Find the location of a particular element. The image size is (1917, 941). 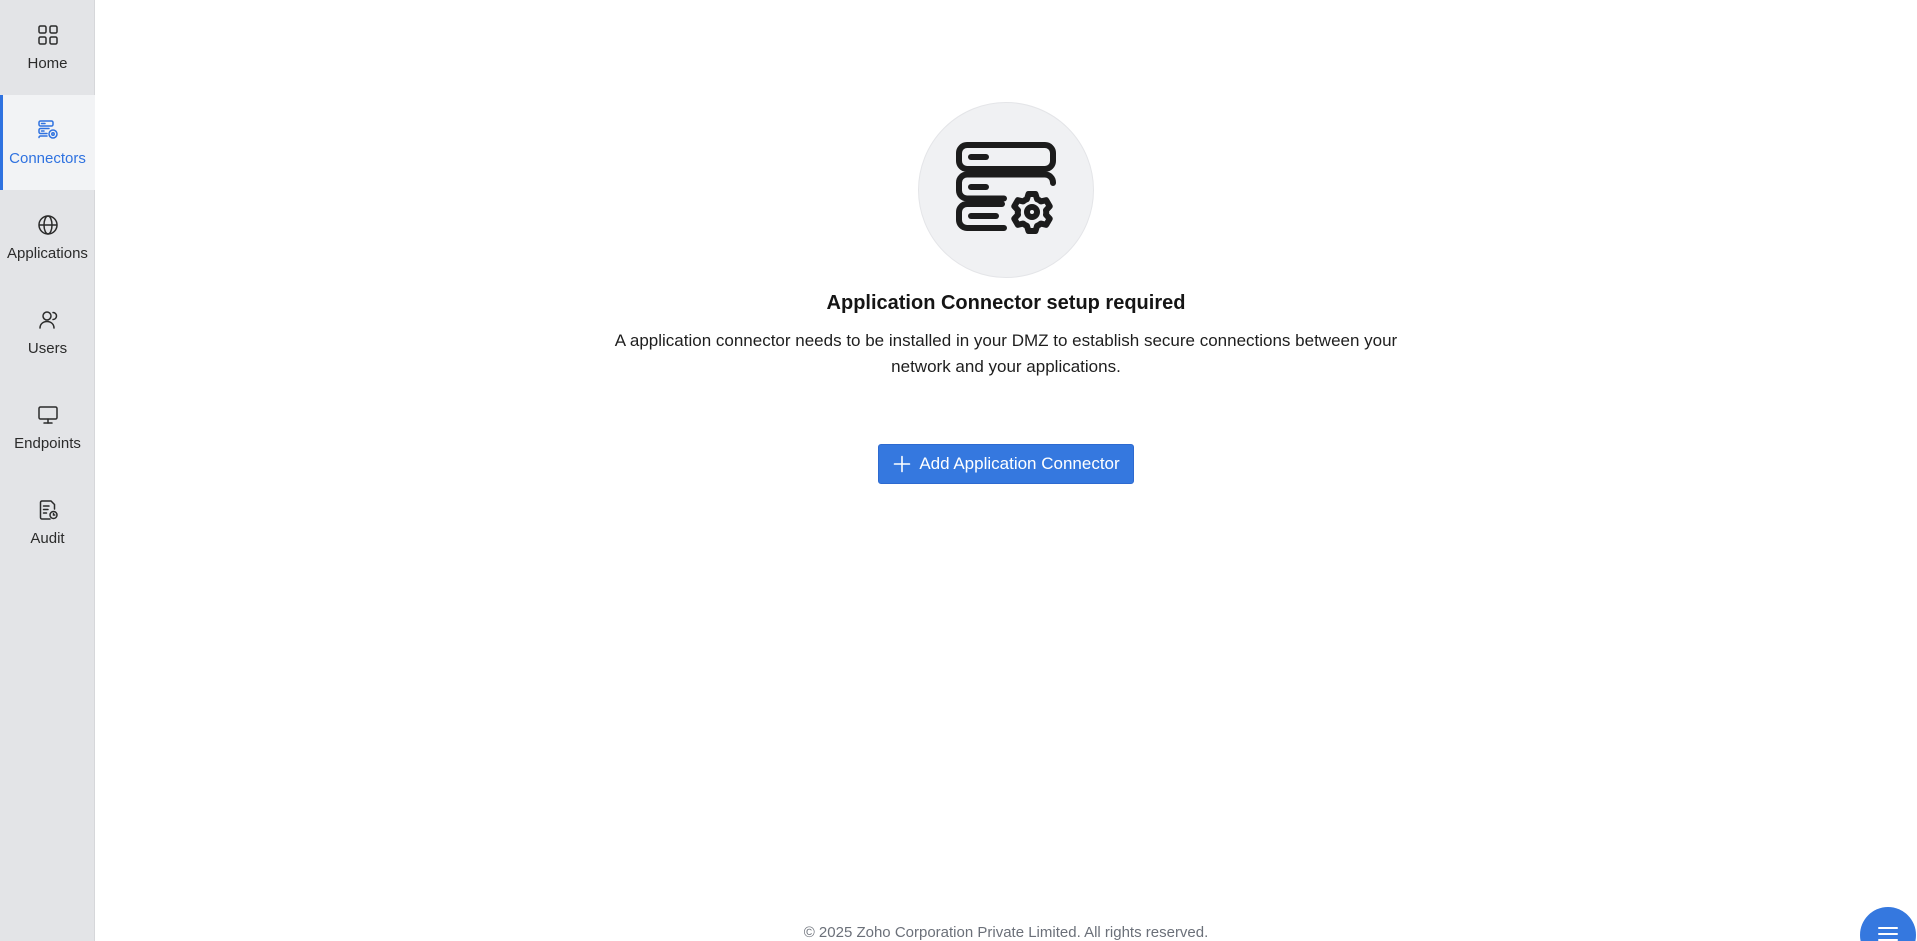

home-grid-icon is located at coordinates (48, 35).